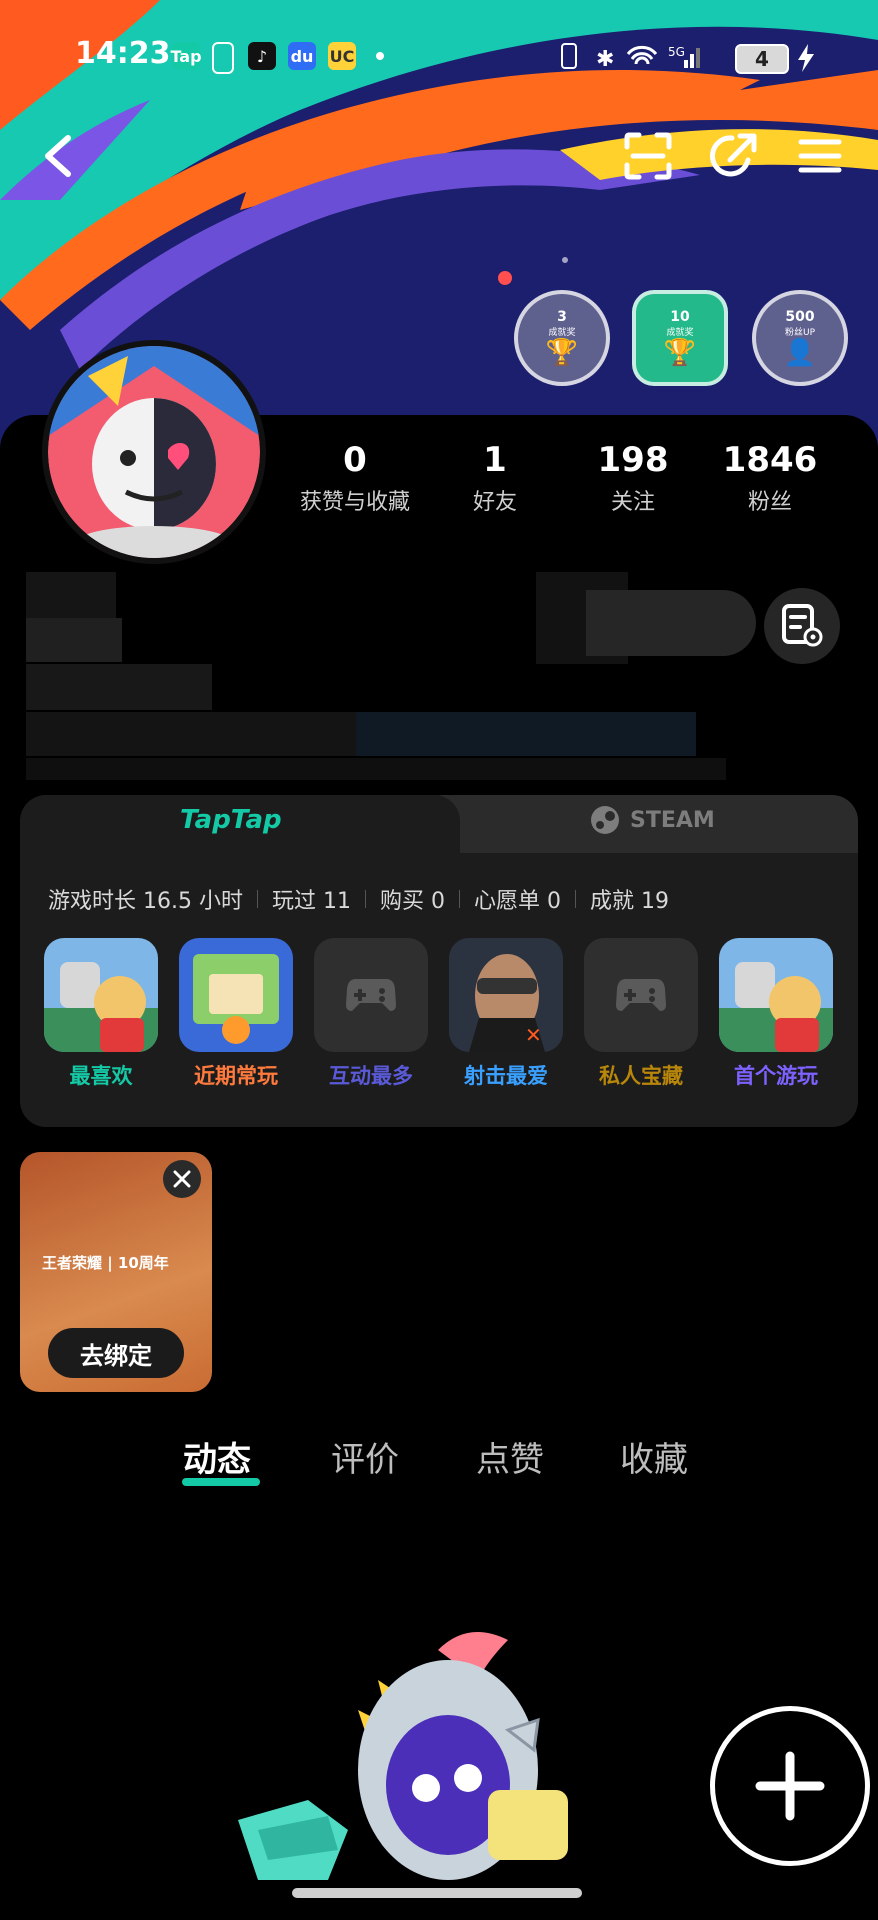 The width and height of the screenshot is (878, 1920). I want to click on stat-likes-collections: 0 获赞与收藏, so click(355, 478).